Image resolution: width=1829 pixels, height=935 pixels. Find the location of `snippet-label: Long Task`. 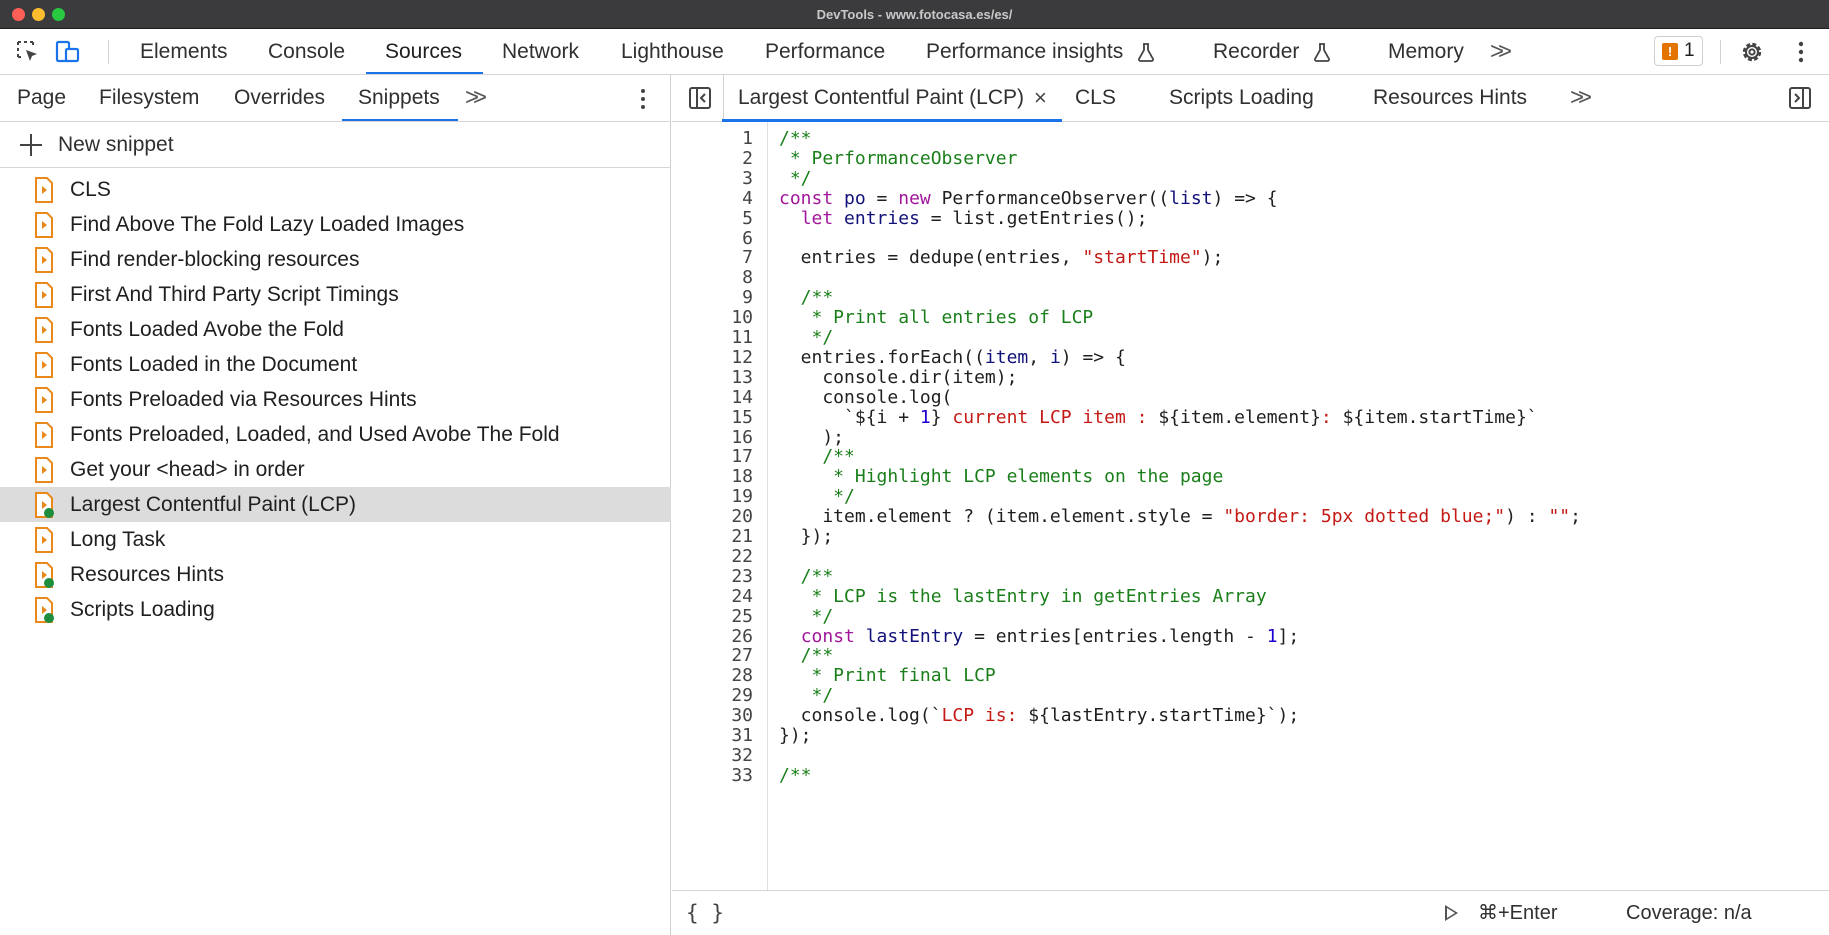

snippet-label: Long Task is located at coordinates (118, 539).